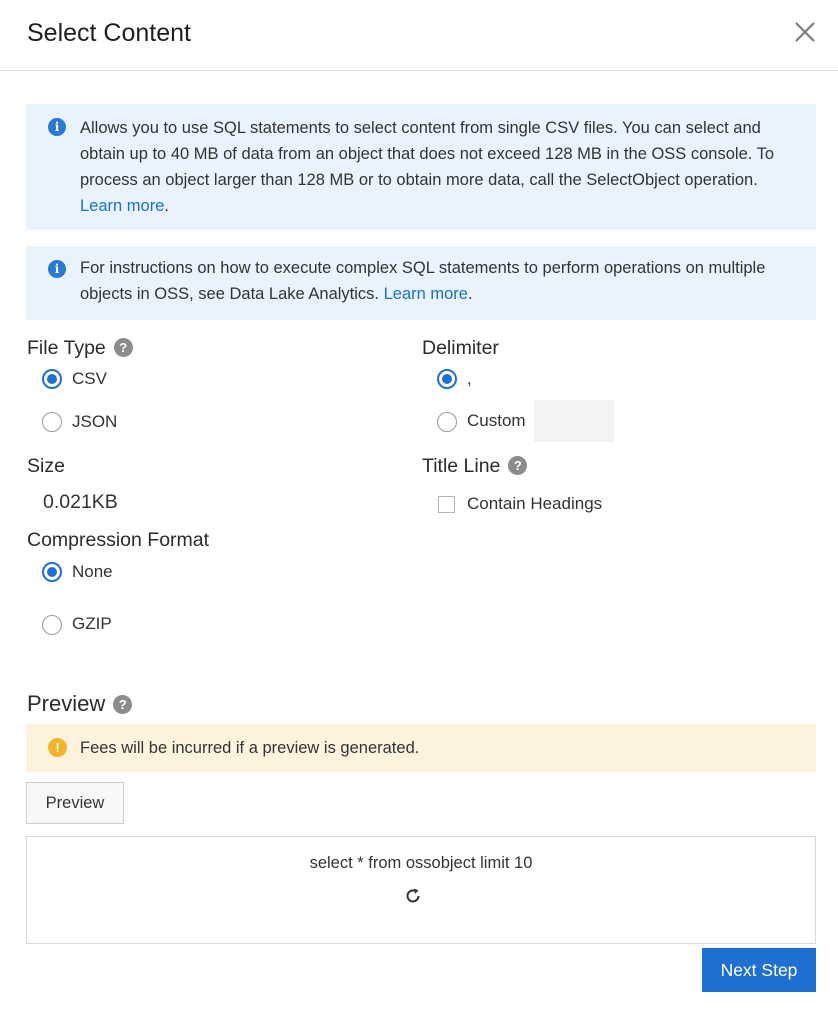 The width and height of the screenshot is (838, 1012). Describe the element at coordinates (75, 803) in the screenshot. I see `preview-button: Preview` at that location.